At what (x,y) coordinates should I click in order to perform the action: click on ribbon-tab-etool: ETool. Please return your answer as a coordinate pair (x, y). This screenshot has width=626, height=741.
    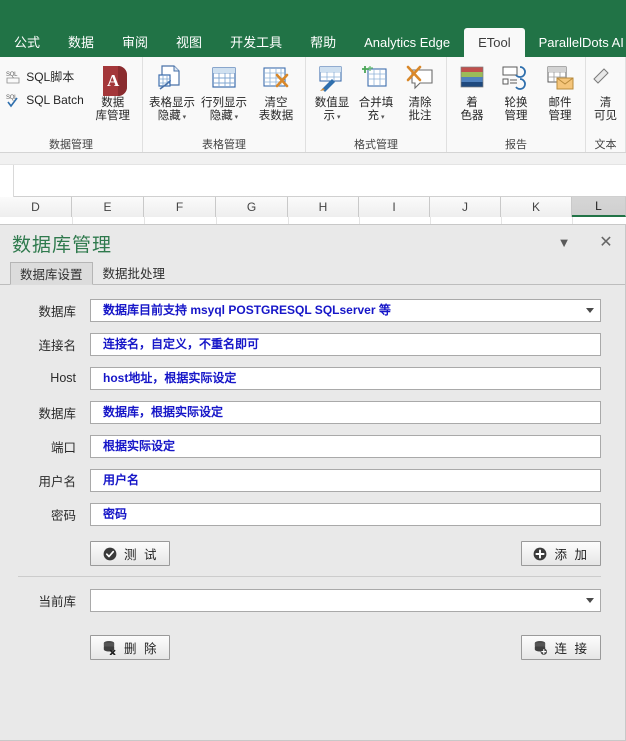
    Looking at the image, I should click on (494, 42).